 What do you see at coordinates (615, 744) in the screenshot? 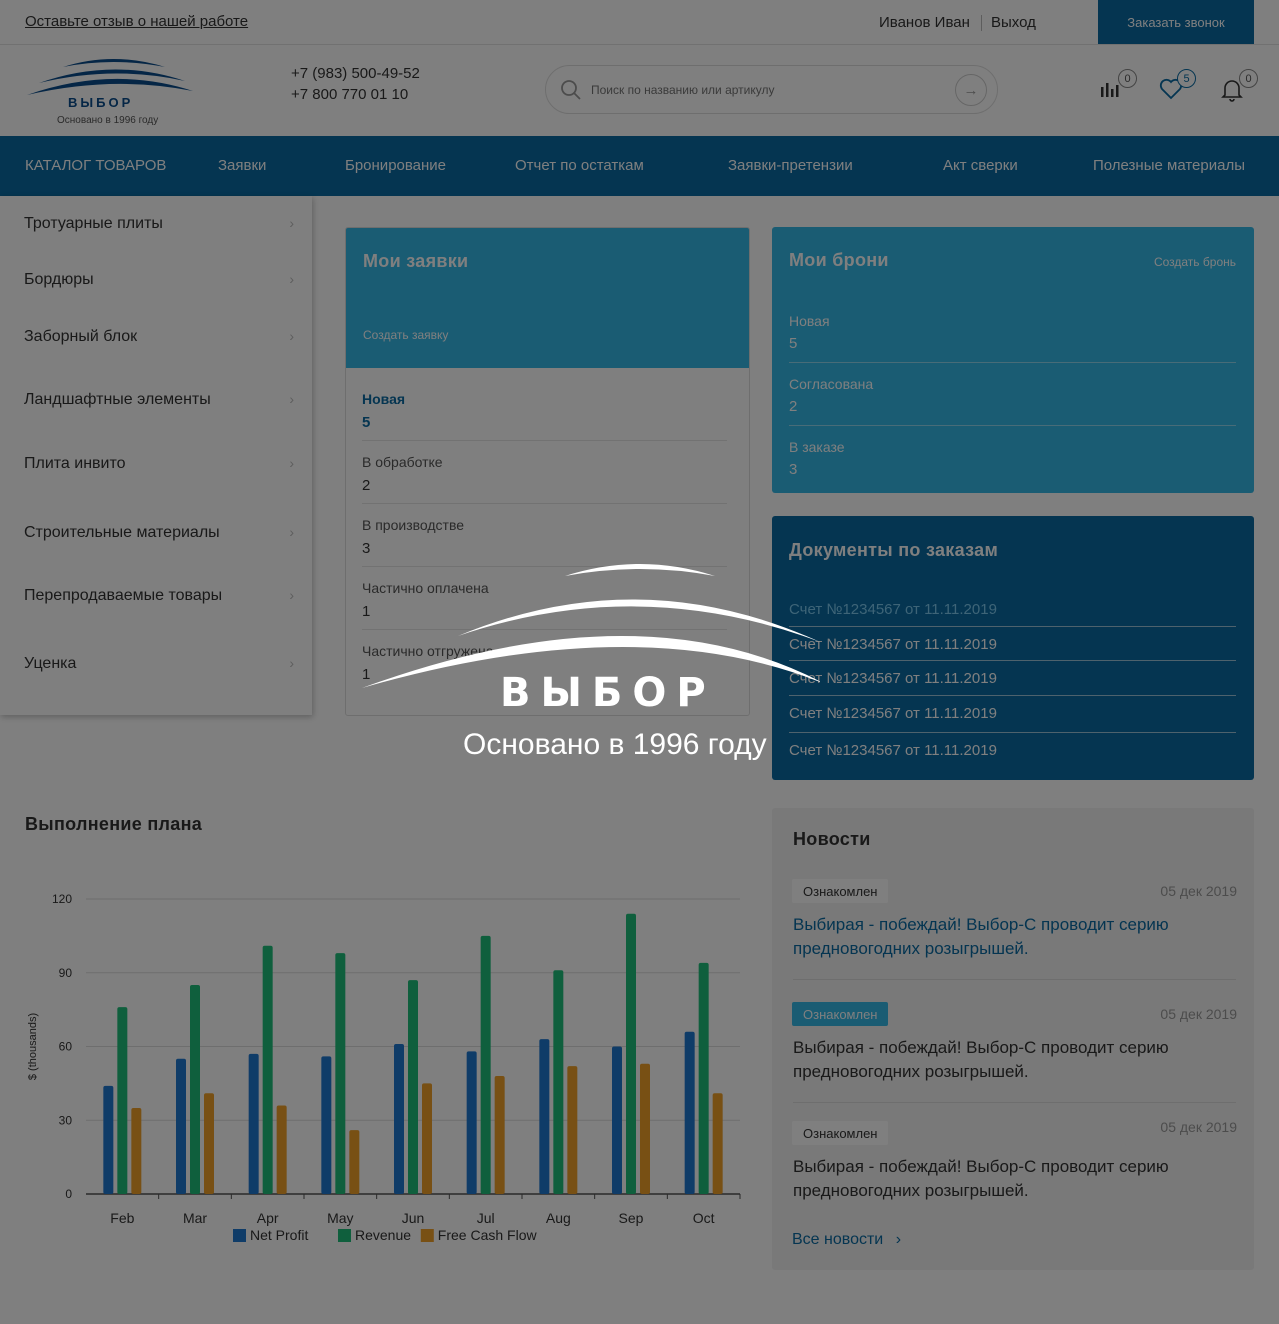
I see `splash-subtitle: Основано в 1996 году` at bounding box center [615, 744].